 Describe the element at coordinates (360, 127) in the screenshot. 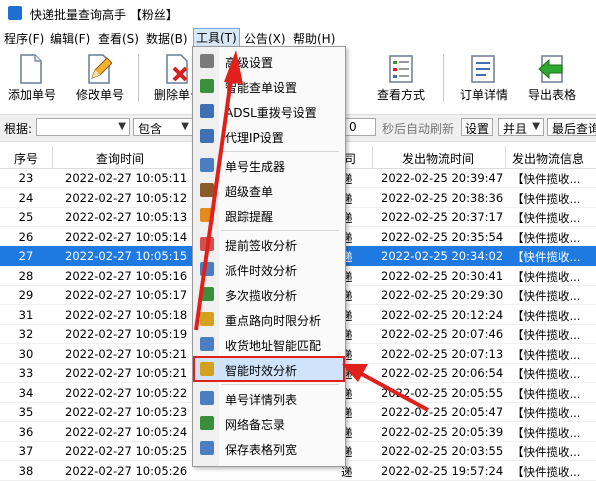

I see `seconds-input: 0` at that location.